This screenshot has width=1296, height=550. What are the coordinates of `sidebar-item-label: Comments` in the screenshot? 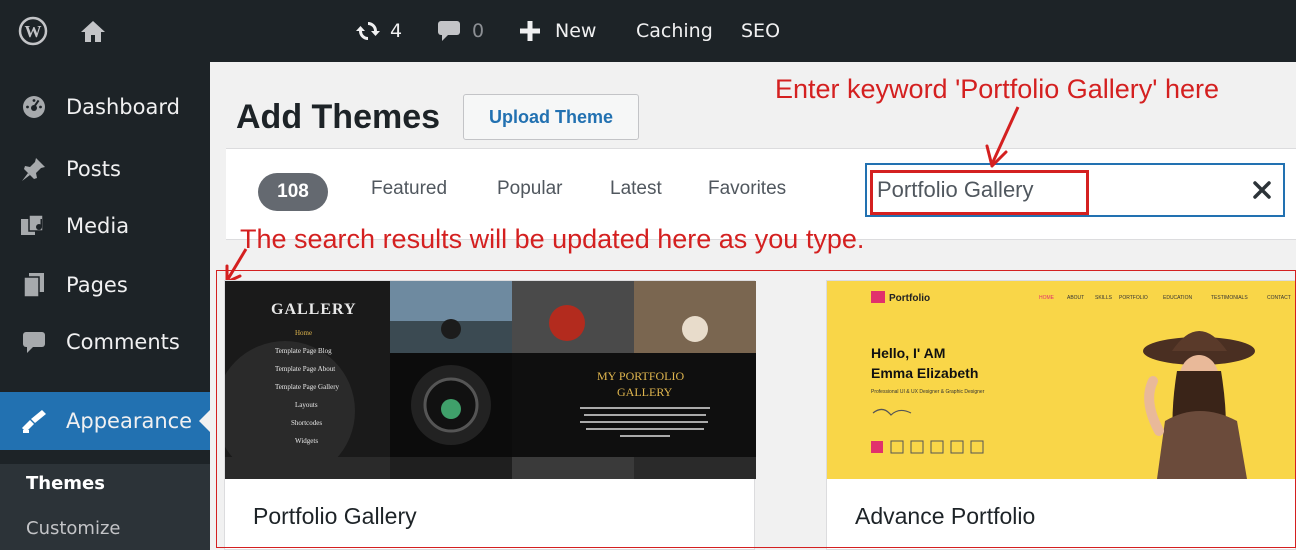 It's located at (123, 342).